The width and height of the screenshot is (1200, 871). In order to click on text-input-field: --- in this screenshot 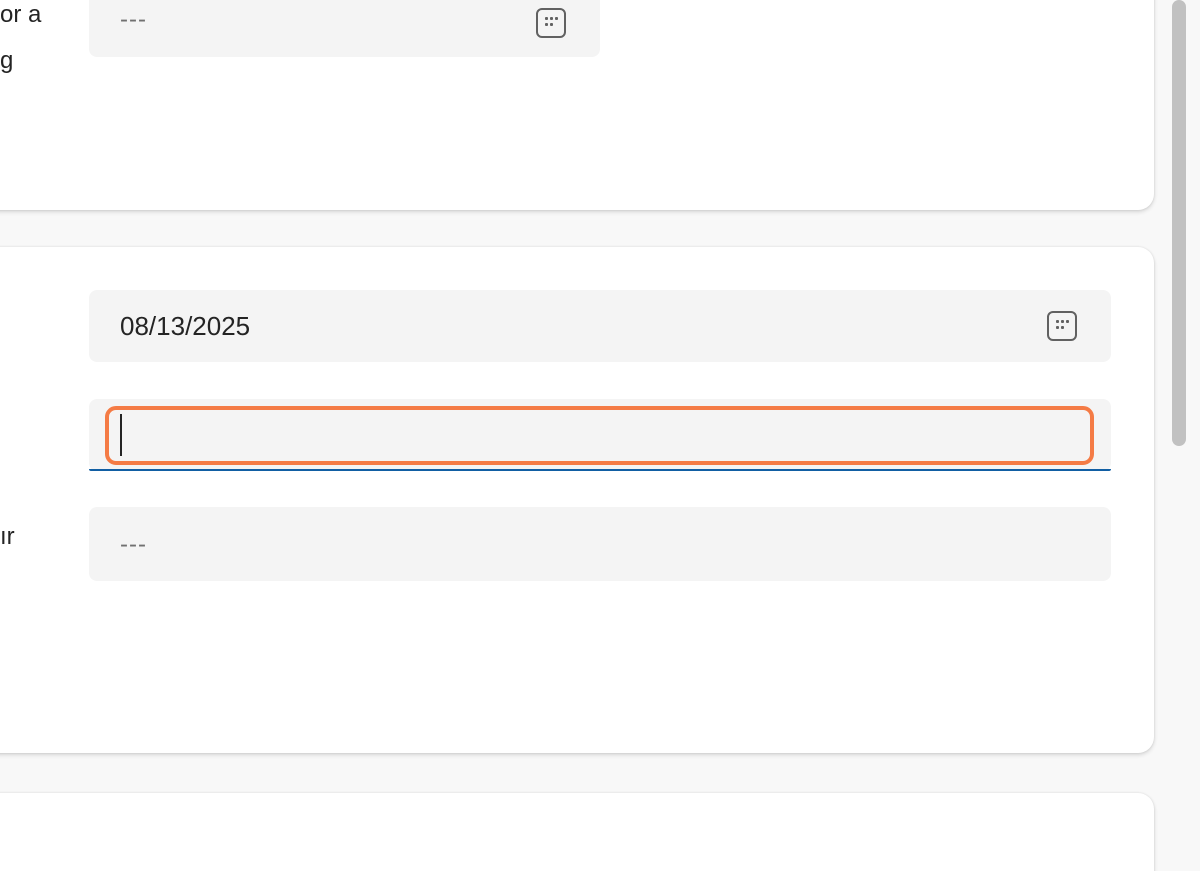, I will do `click(600, 544)`.